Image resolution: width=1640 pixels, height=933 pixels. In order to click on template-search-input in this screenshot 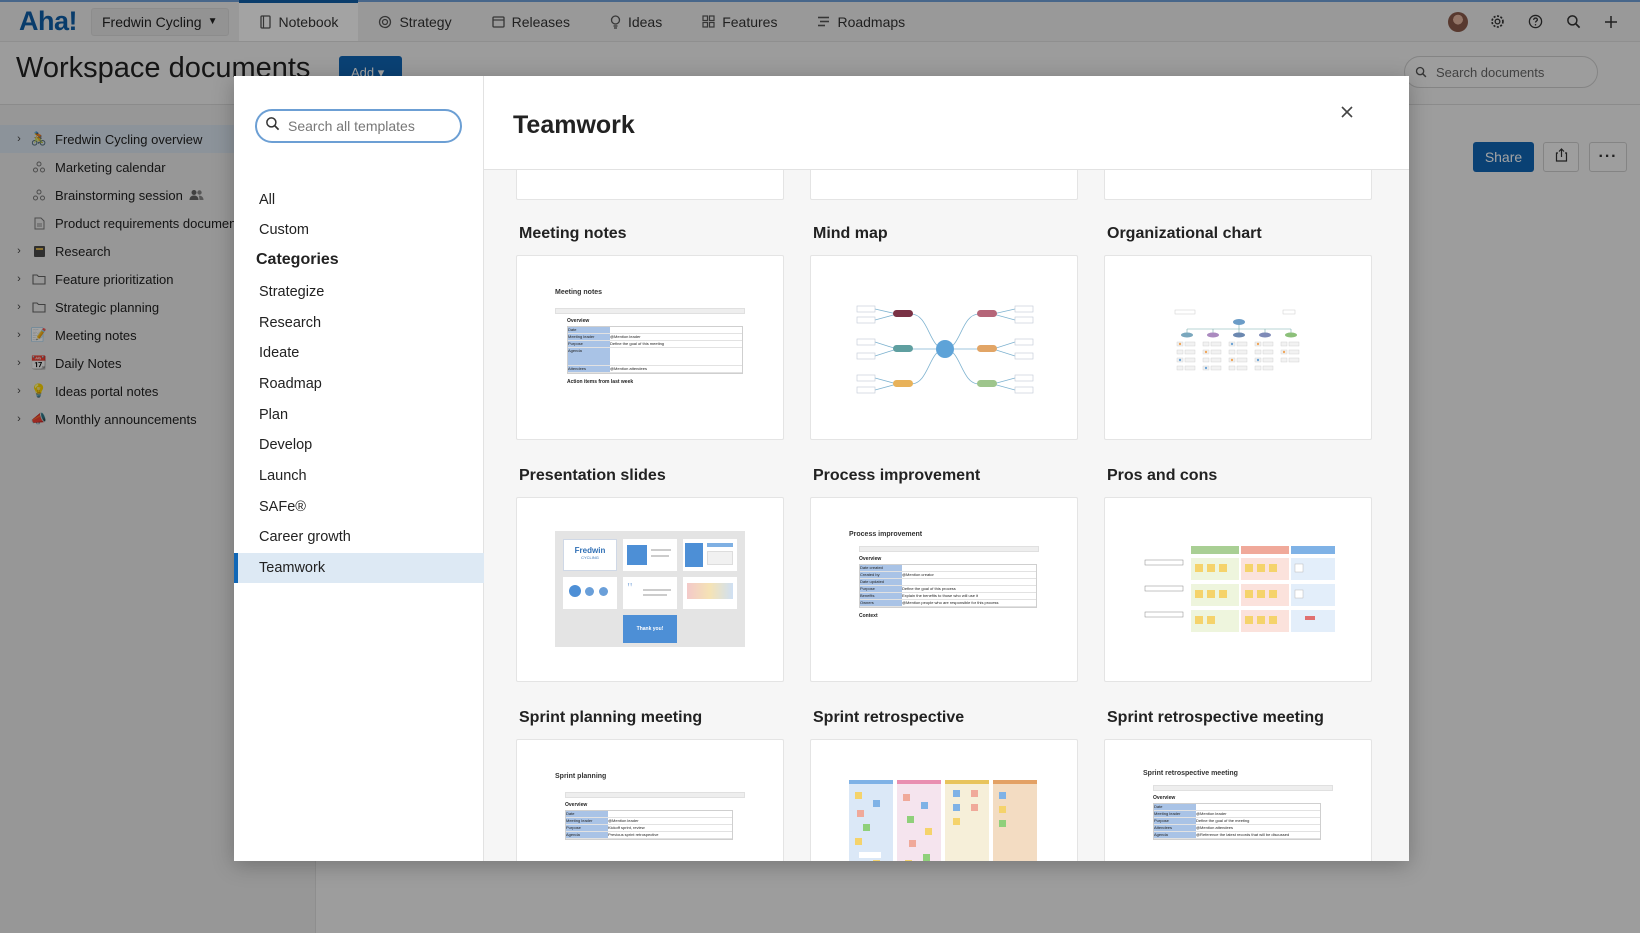, I will do `click(368, 126)`.